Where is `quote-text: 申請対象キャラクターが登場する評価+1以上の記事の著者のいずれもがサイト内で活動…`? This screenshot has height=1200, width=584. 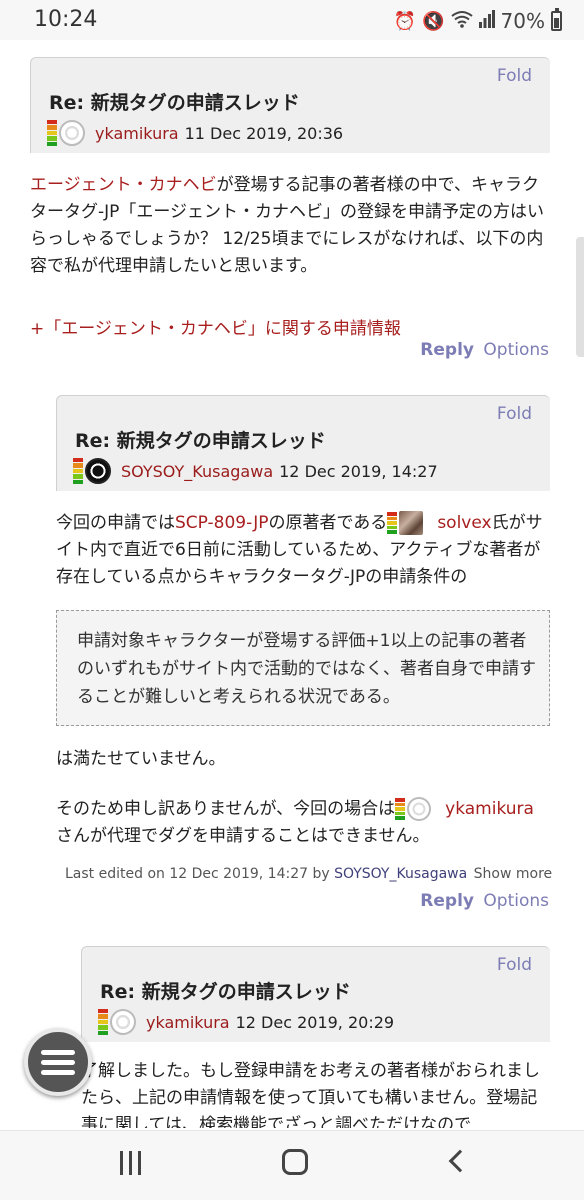
quote-text: 申請対象キャラクターが登場する評価+1以上の記事の著者のいずれもがサイト内で活動… is located at coordinates (306, 669).